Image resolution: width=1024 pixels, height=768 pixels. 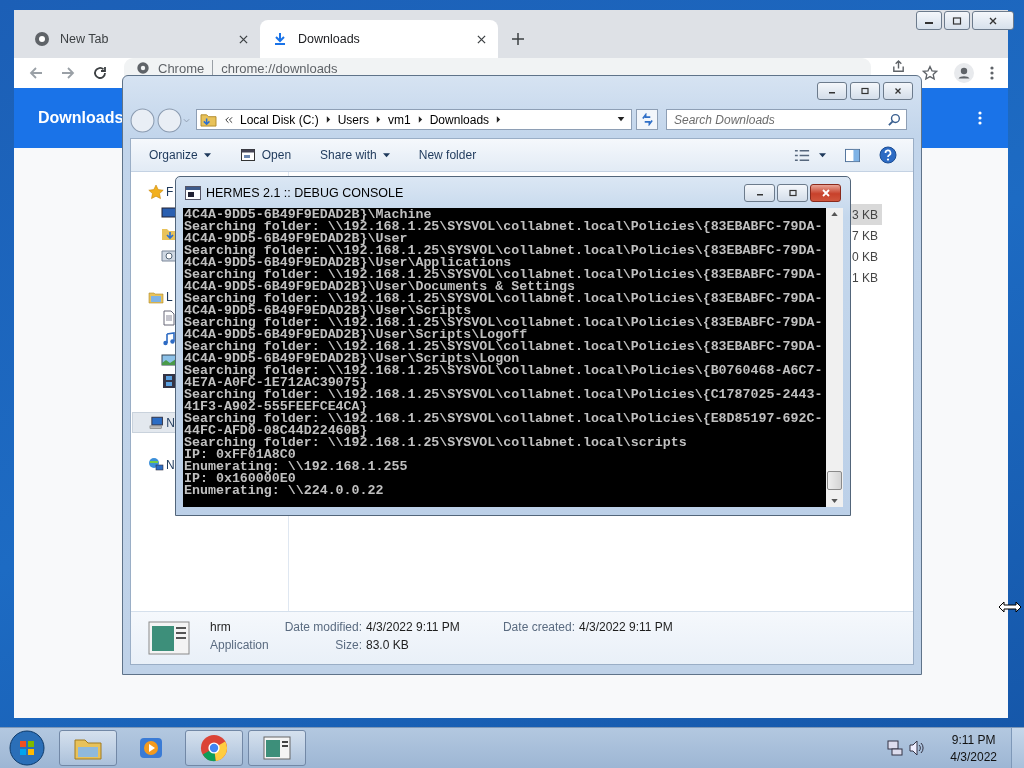 What do you see at coordinates (296, 467) in the screenshot?
I see `console-line: Enumerating: \\192.168.1.255` at bounding box center [296, 467].